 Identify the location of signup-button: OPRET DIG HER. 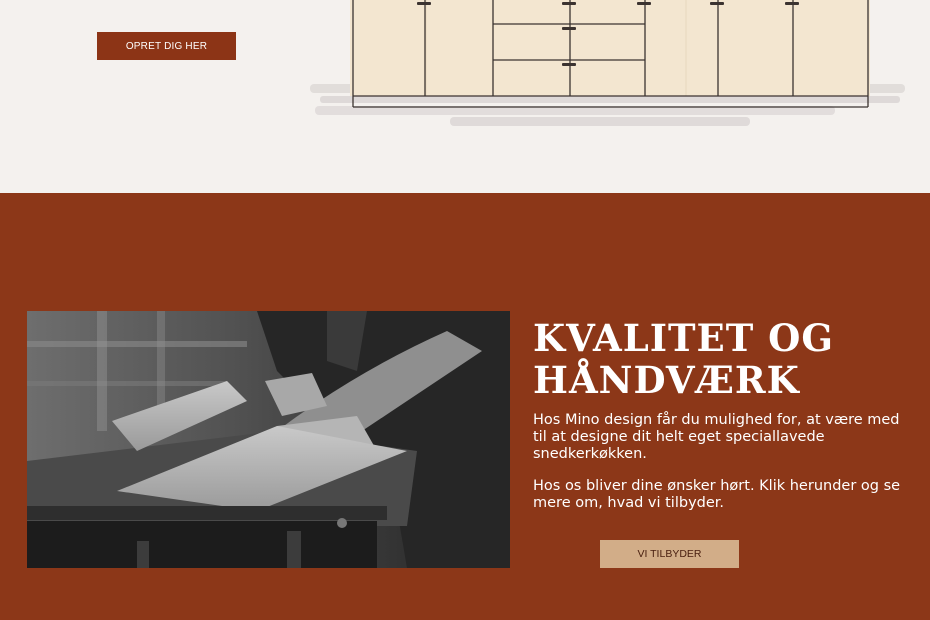
(166, 46).